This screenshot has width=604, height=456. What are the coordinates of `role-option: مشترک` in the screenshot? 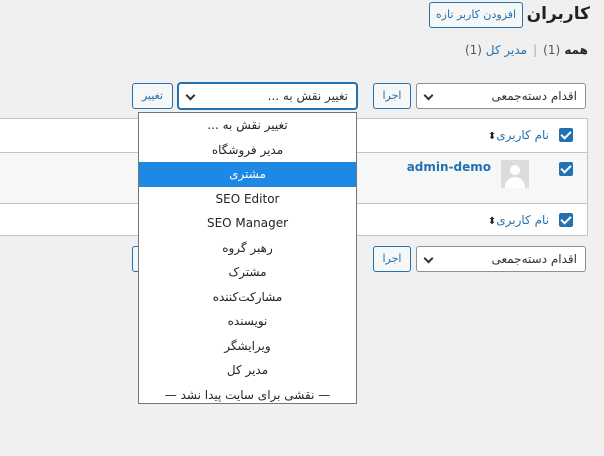 It's located at (247, 272).